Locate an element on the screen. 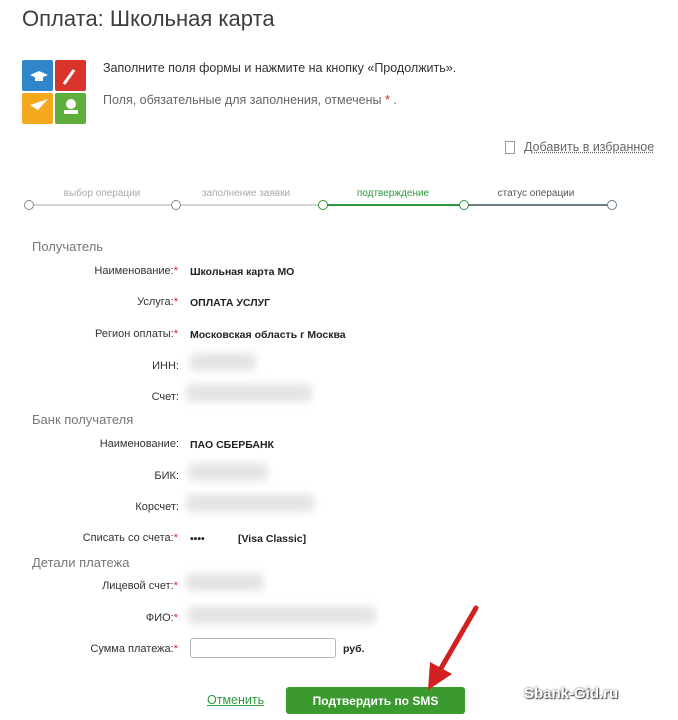 The height and width of the screenshot is (720, 678). personal-account-label: Лицевой счет:* is located at coordinates (140, 586).